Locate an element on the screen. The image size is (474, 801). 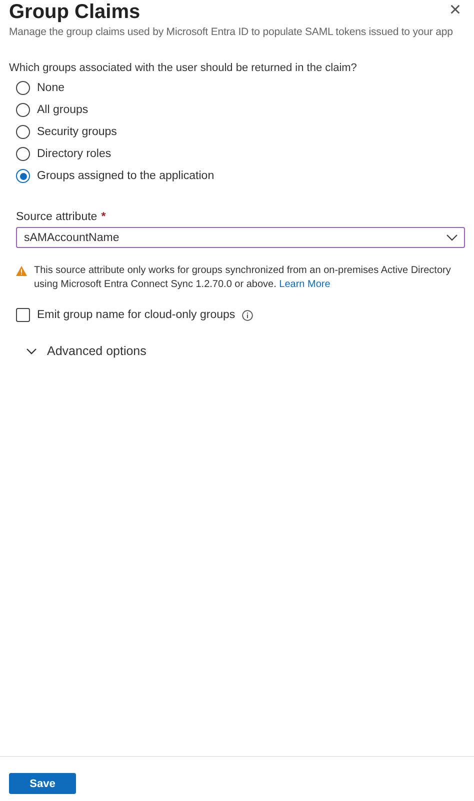
required-mark: * is located at coordinates (103, 217).